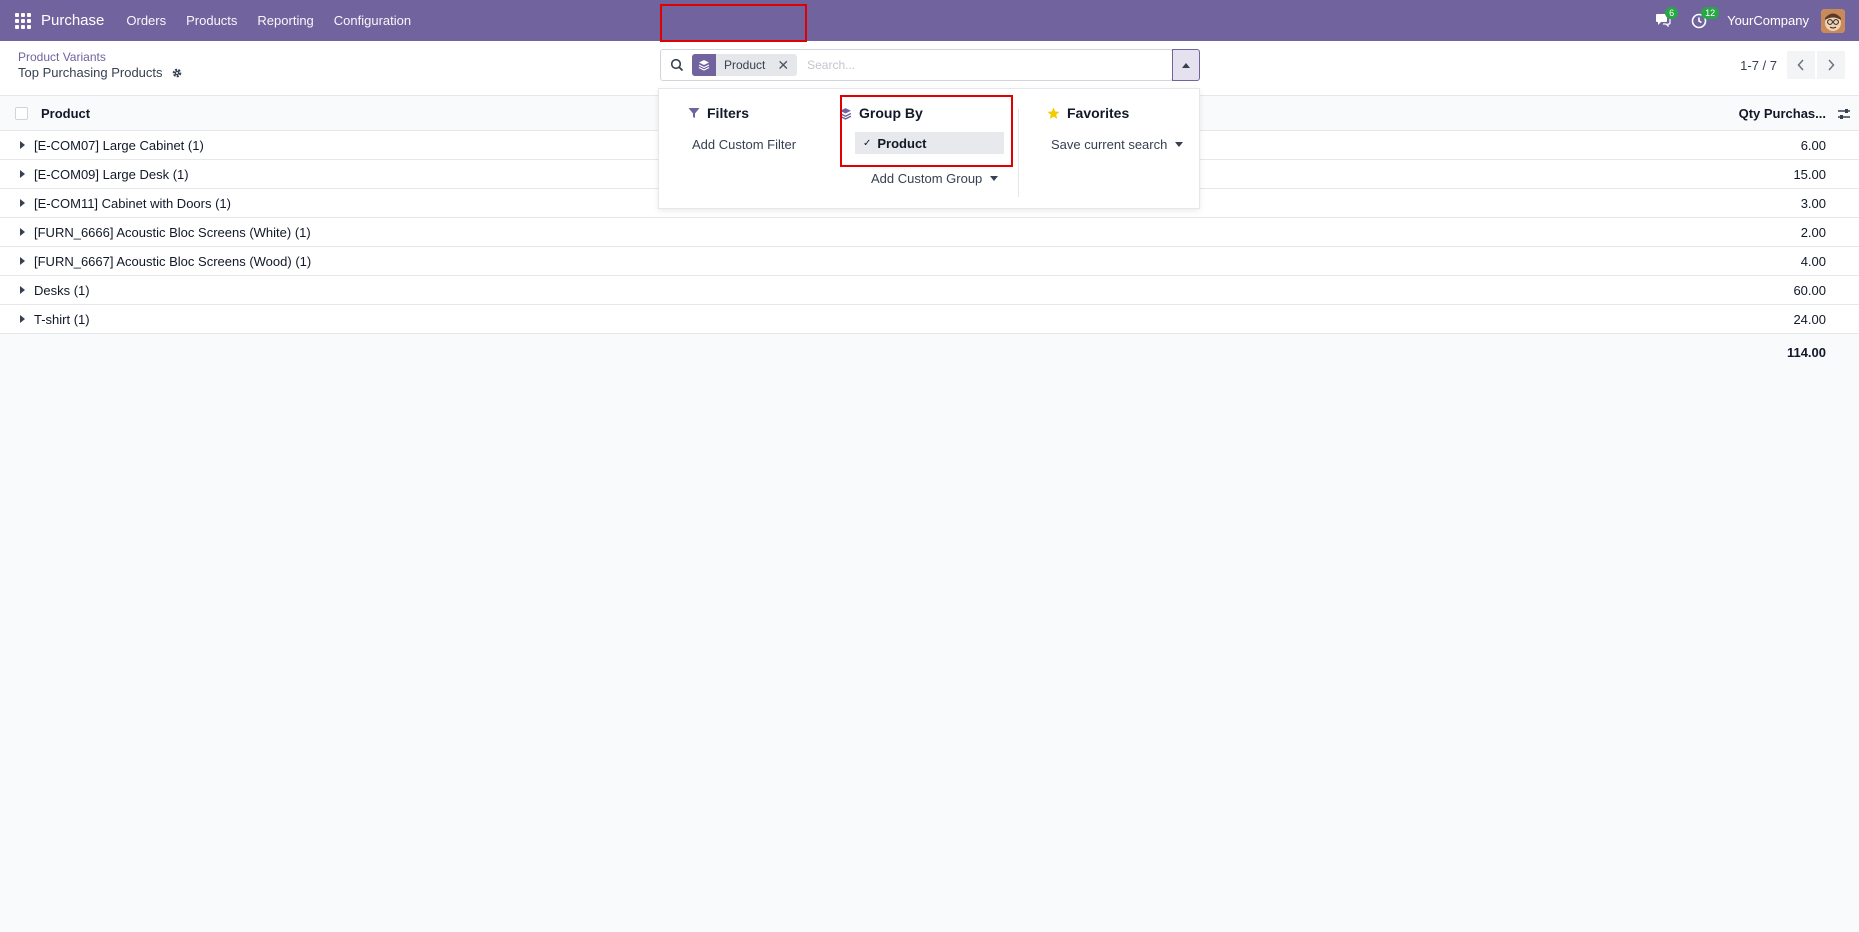 This screenshot has height=932, width=1859. Describe the element at coordinates (21, 113) in the screenshot. I see `select-all-checkbox` at that location.